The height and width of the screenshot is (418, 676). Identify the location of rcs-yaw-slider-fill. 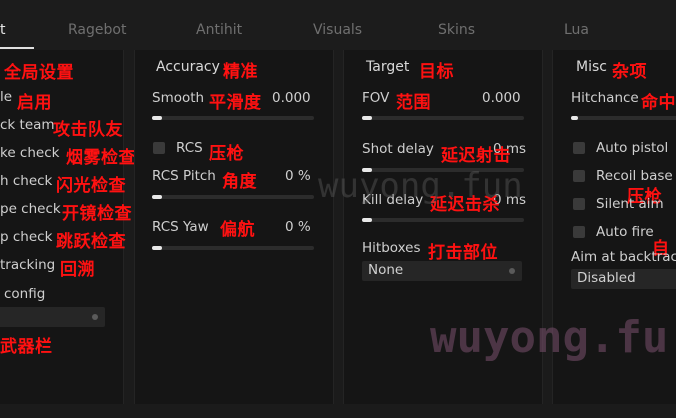
(157, 248).